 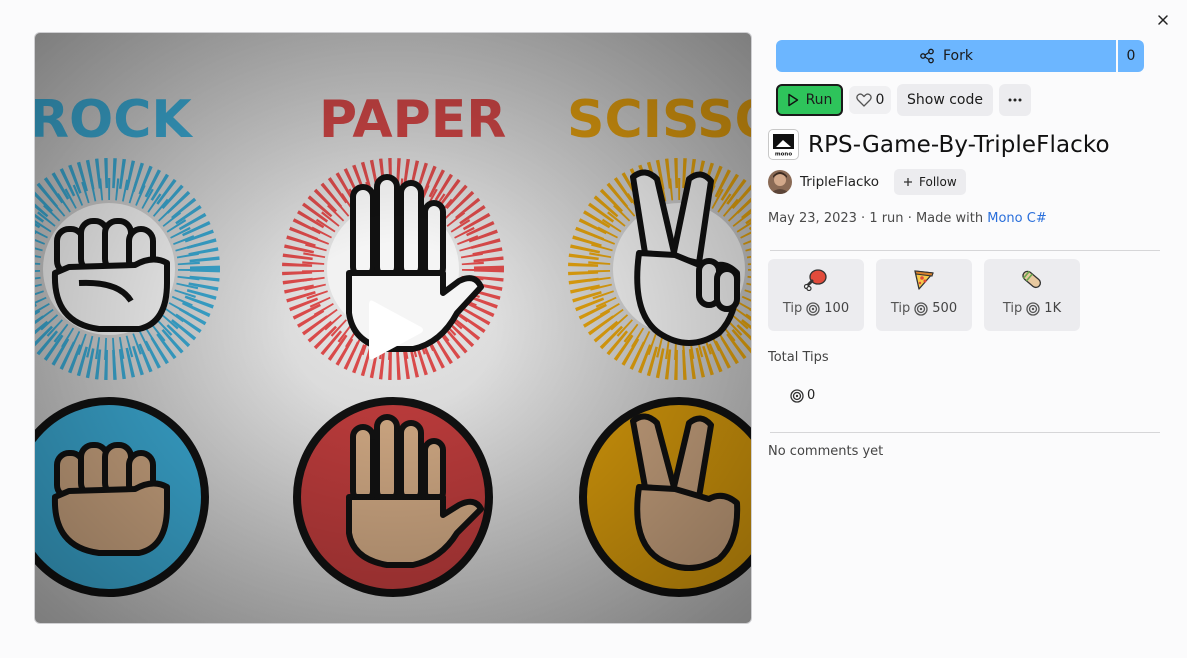 I want to click on action-row: Run 0 Show code, so click(x=903, y=100).